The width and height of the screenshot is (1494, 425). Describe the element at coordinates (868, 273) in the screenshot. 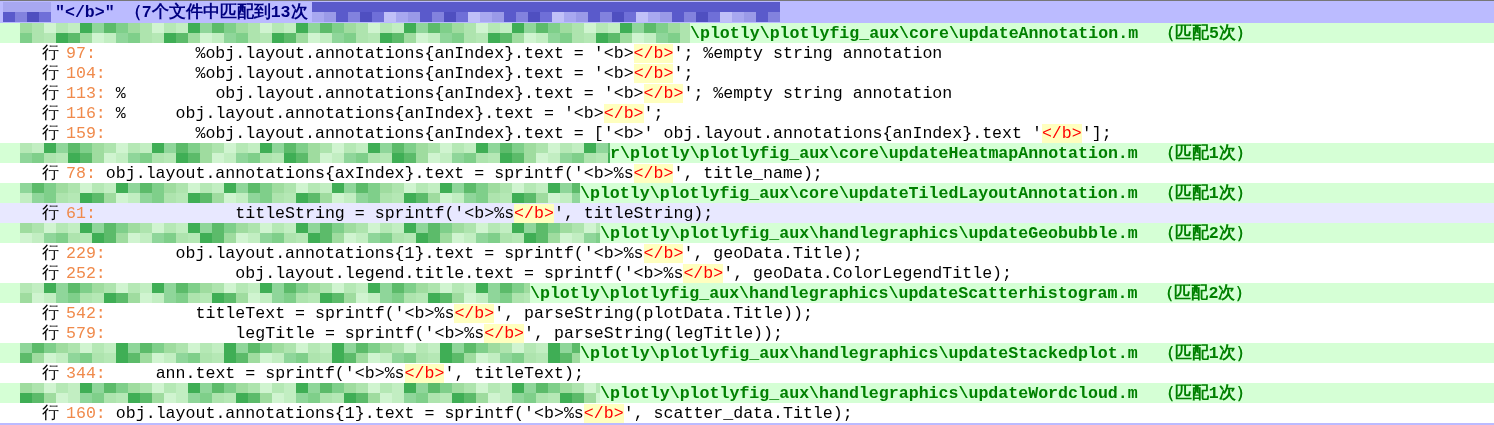

I see `code-text: ', geoData.ColorLegendTitle);` at that location.